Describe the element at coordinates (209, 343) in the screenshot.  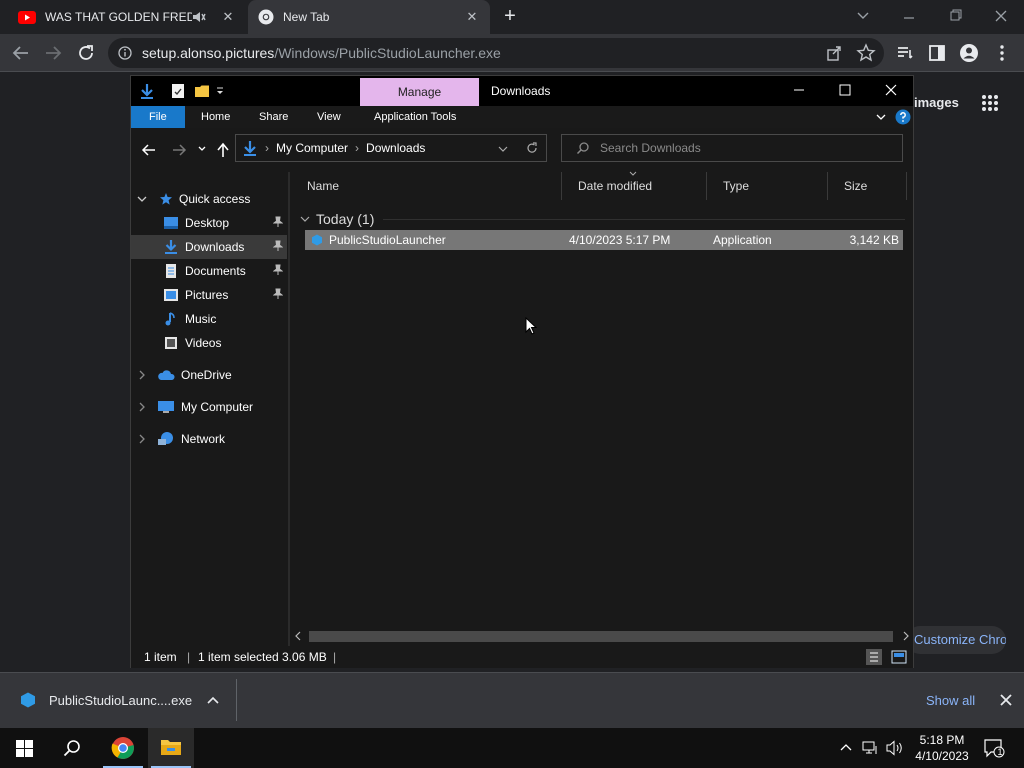
I see `nav-videos: Videos` at that location.